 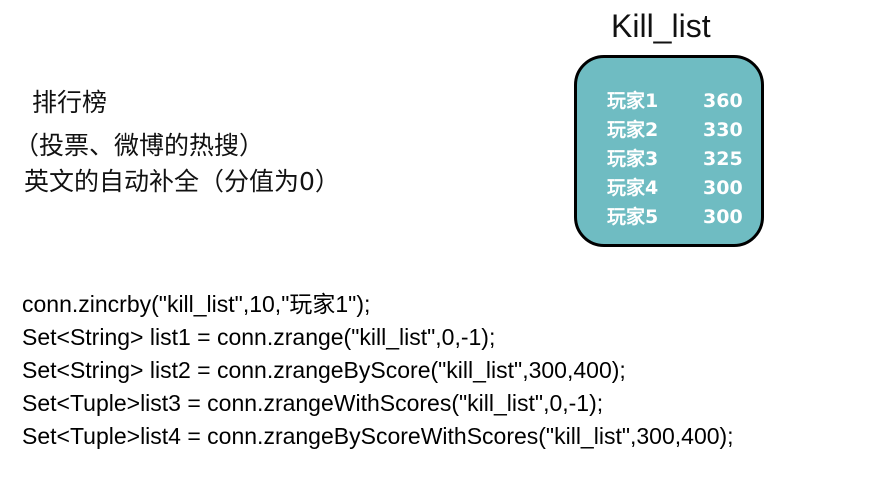 I want to click on entry-member: 玩家2, so click(x=633, y=130).